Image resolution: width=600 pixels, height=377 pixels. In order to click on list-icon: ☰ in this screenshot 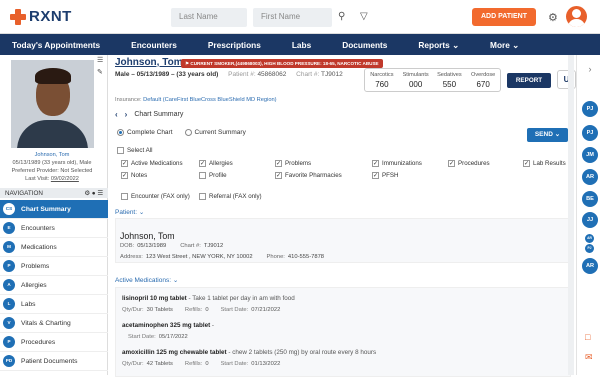, I will do `click(102, 61)`.